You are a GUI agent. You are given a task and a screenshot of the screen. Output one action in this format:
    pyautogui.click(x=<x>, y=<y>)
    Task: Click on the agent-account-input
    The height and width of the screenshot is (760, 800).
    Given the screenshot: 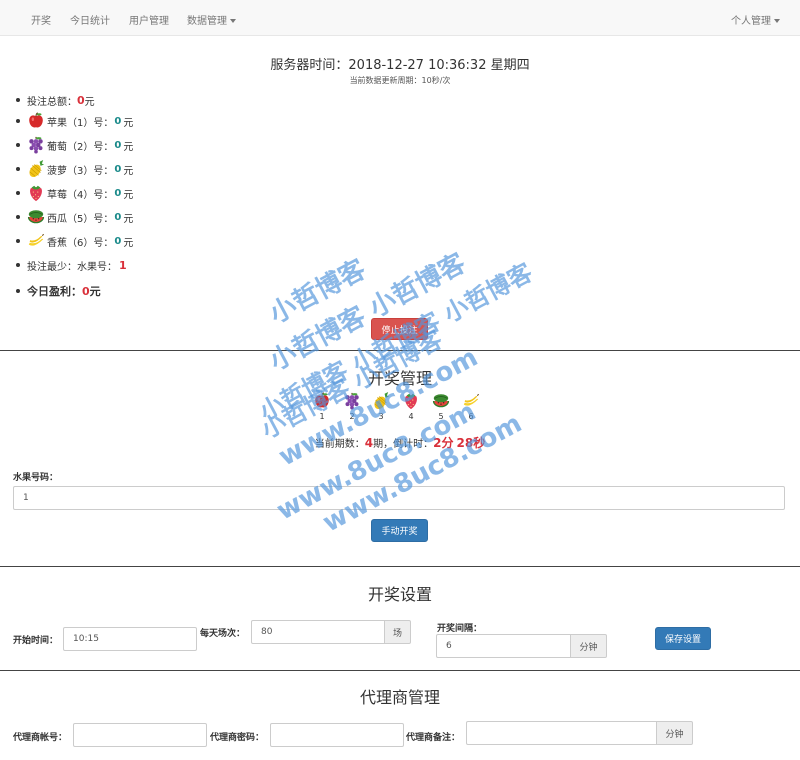 What is the action you would take?
    pyautogui.click(x=140, y=735)
    